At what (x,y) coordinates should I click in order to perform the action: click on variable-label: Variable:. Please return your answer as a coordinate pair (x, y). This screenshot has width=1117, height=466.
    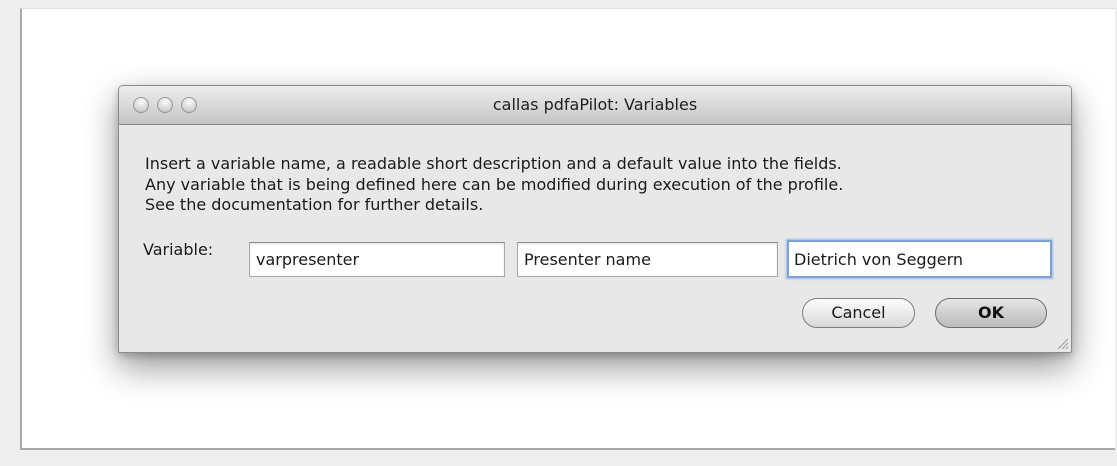
    Looking at the image, I should click on (178, 249).